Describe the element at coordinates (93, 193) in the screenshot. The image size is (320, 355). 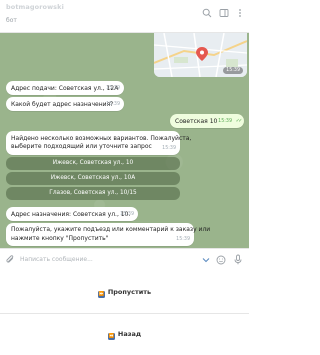
I see `inline-option-3: Глазов, Советская ул., 10/15` at that location.